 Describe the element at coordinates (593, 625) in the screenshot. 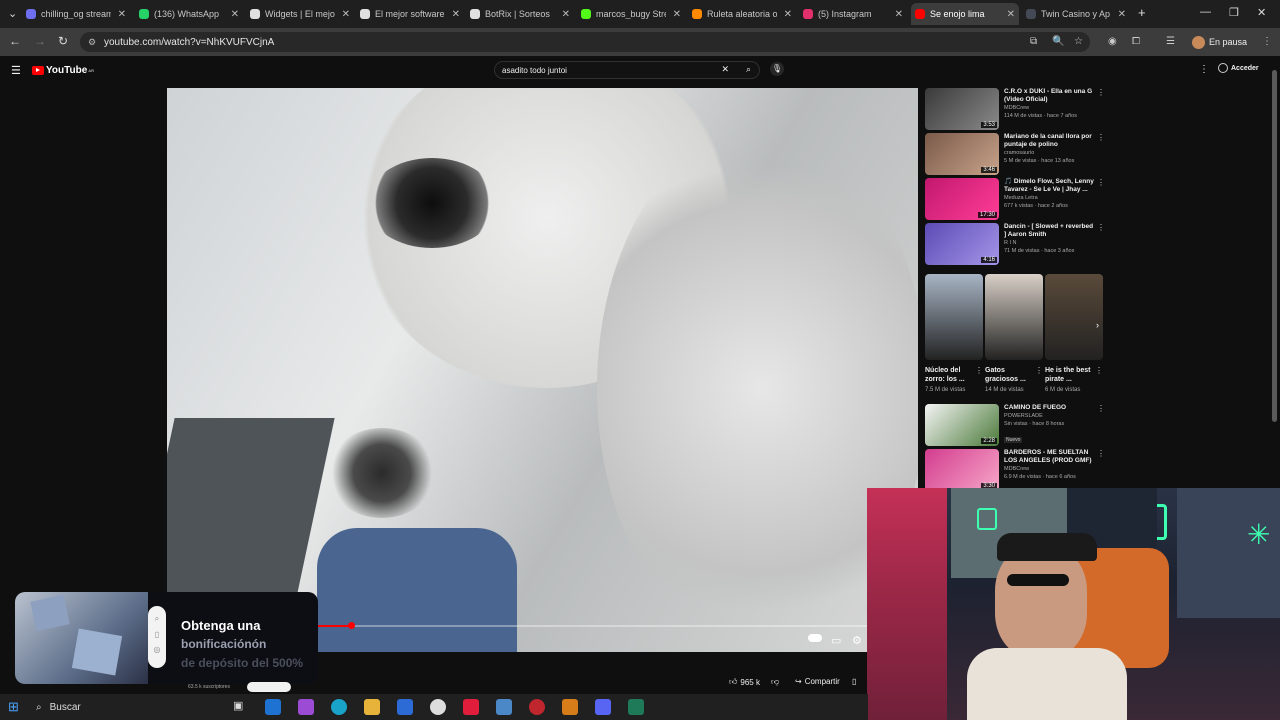

I see `video-progress-bar` at that location.